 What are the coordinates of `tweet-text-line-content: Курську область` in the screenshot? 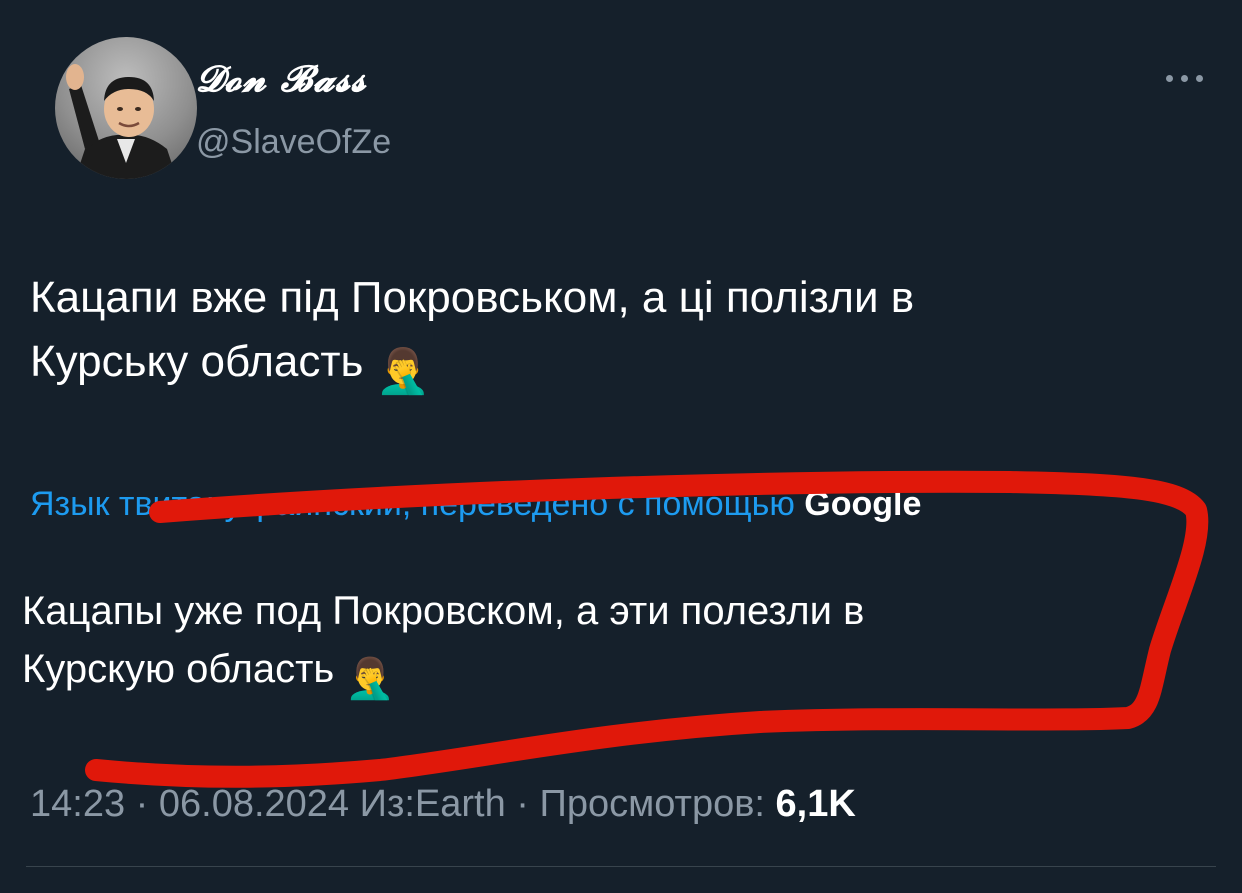 It's located at (197, 361).